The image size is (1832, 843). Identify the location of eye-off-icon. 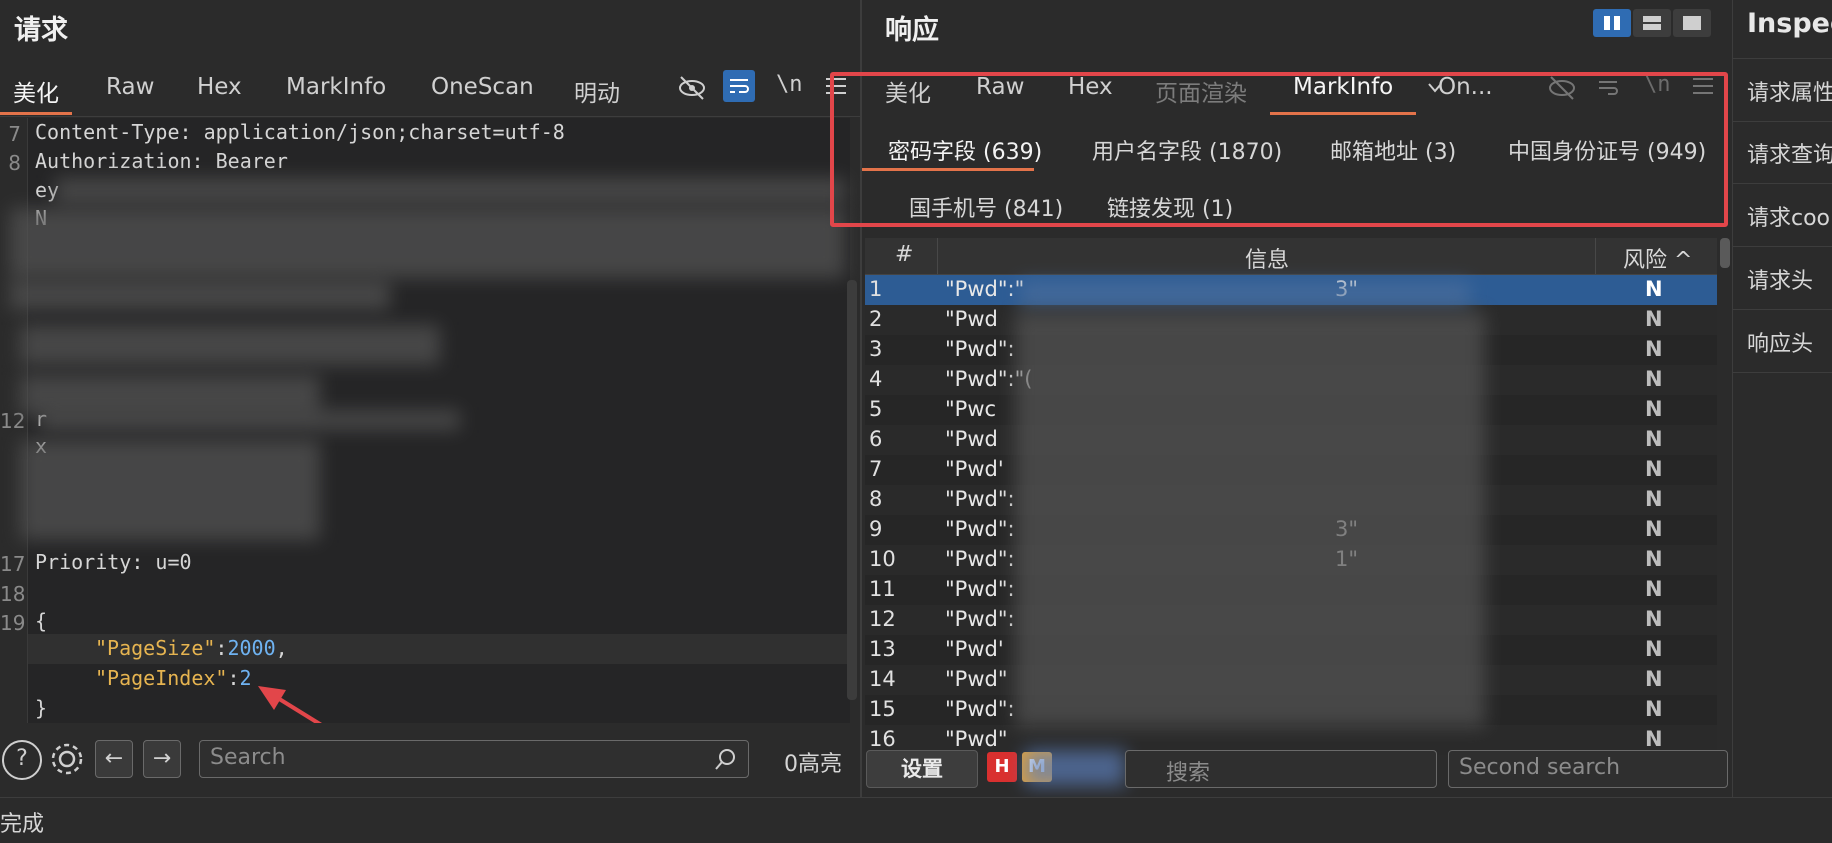
(692, 88).